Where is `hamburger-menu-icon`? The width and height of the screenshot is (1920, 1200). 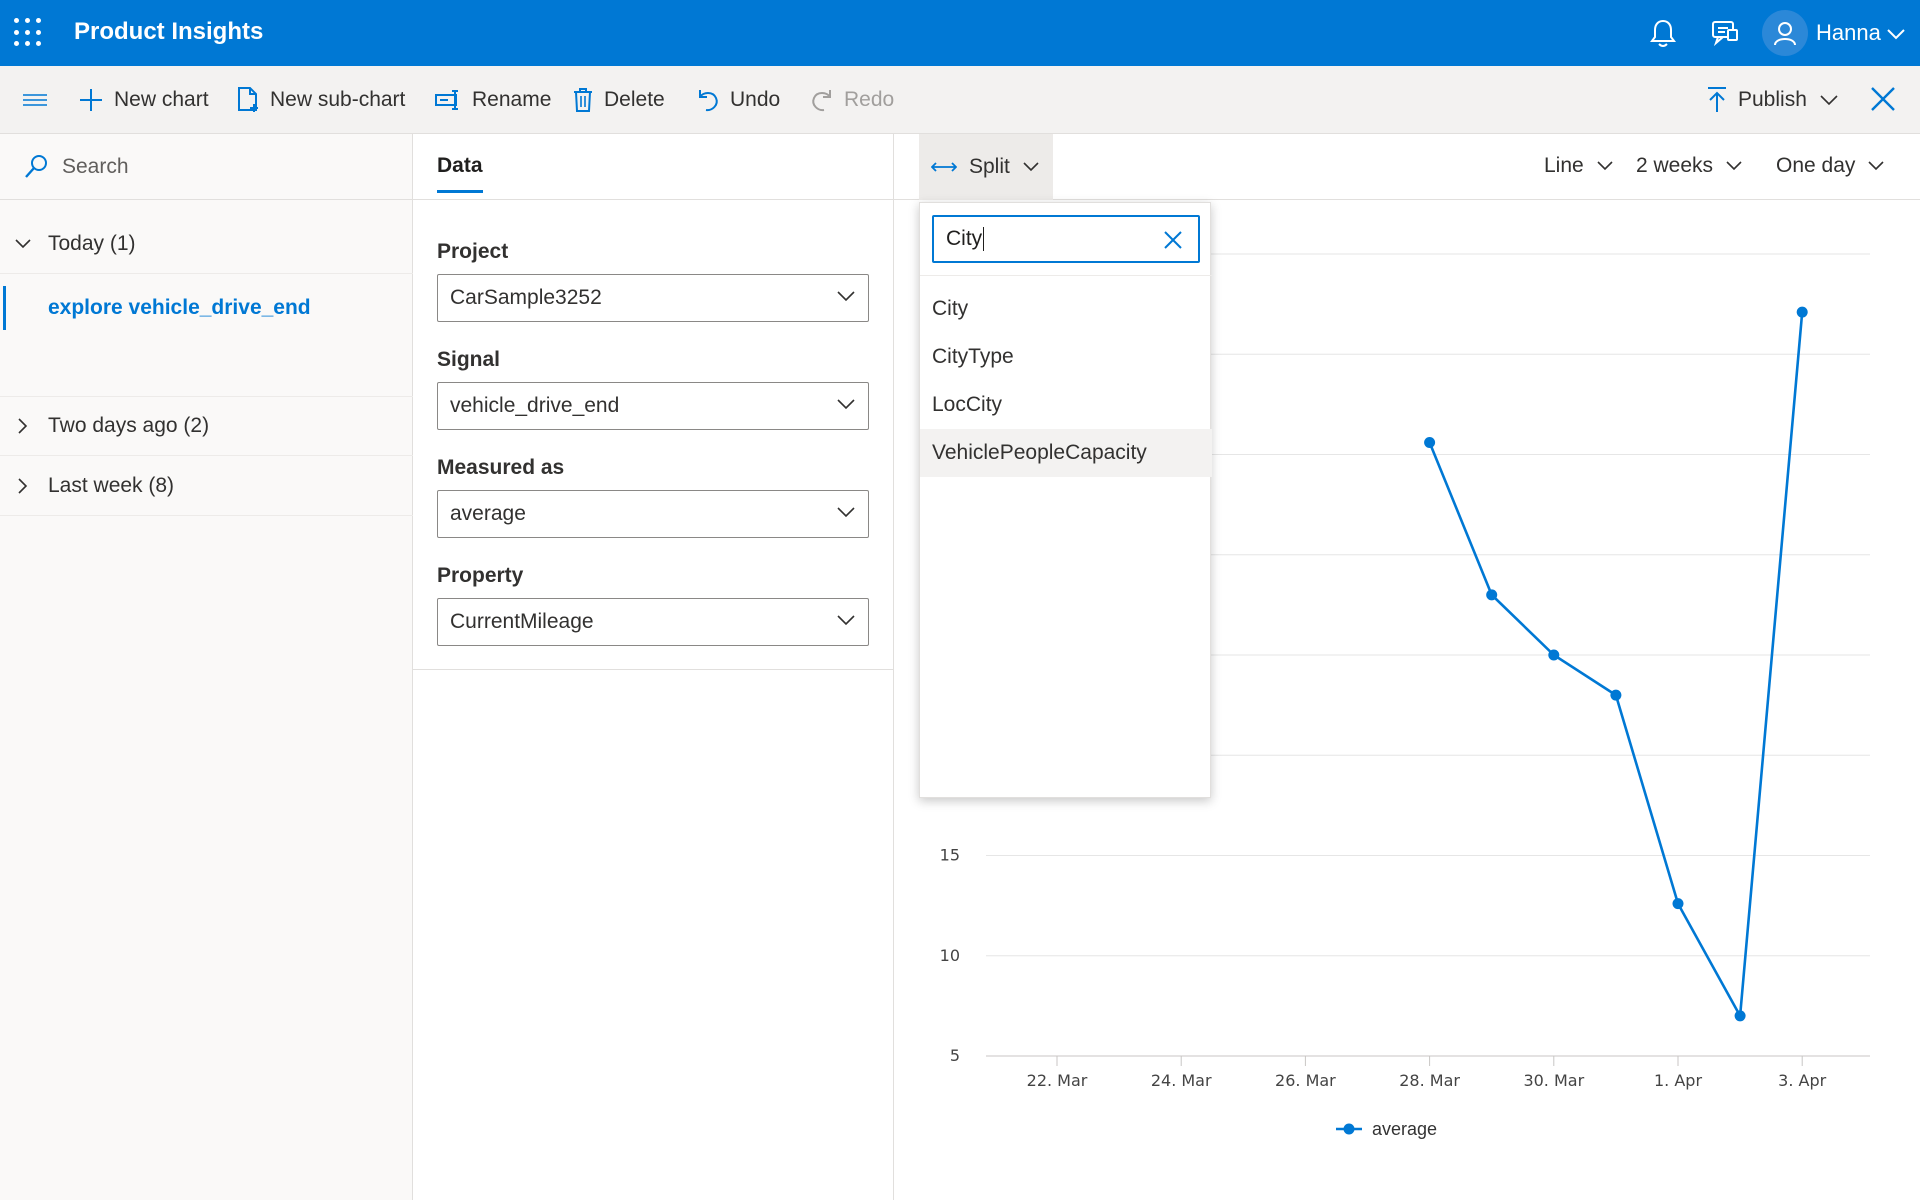 hamburger-menu-icon is located at coordinates (40, 100).